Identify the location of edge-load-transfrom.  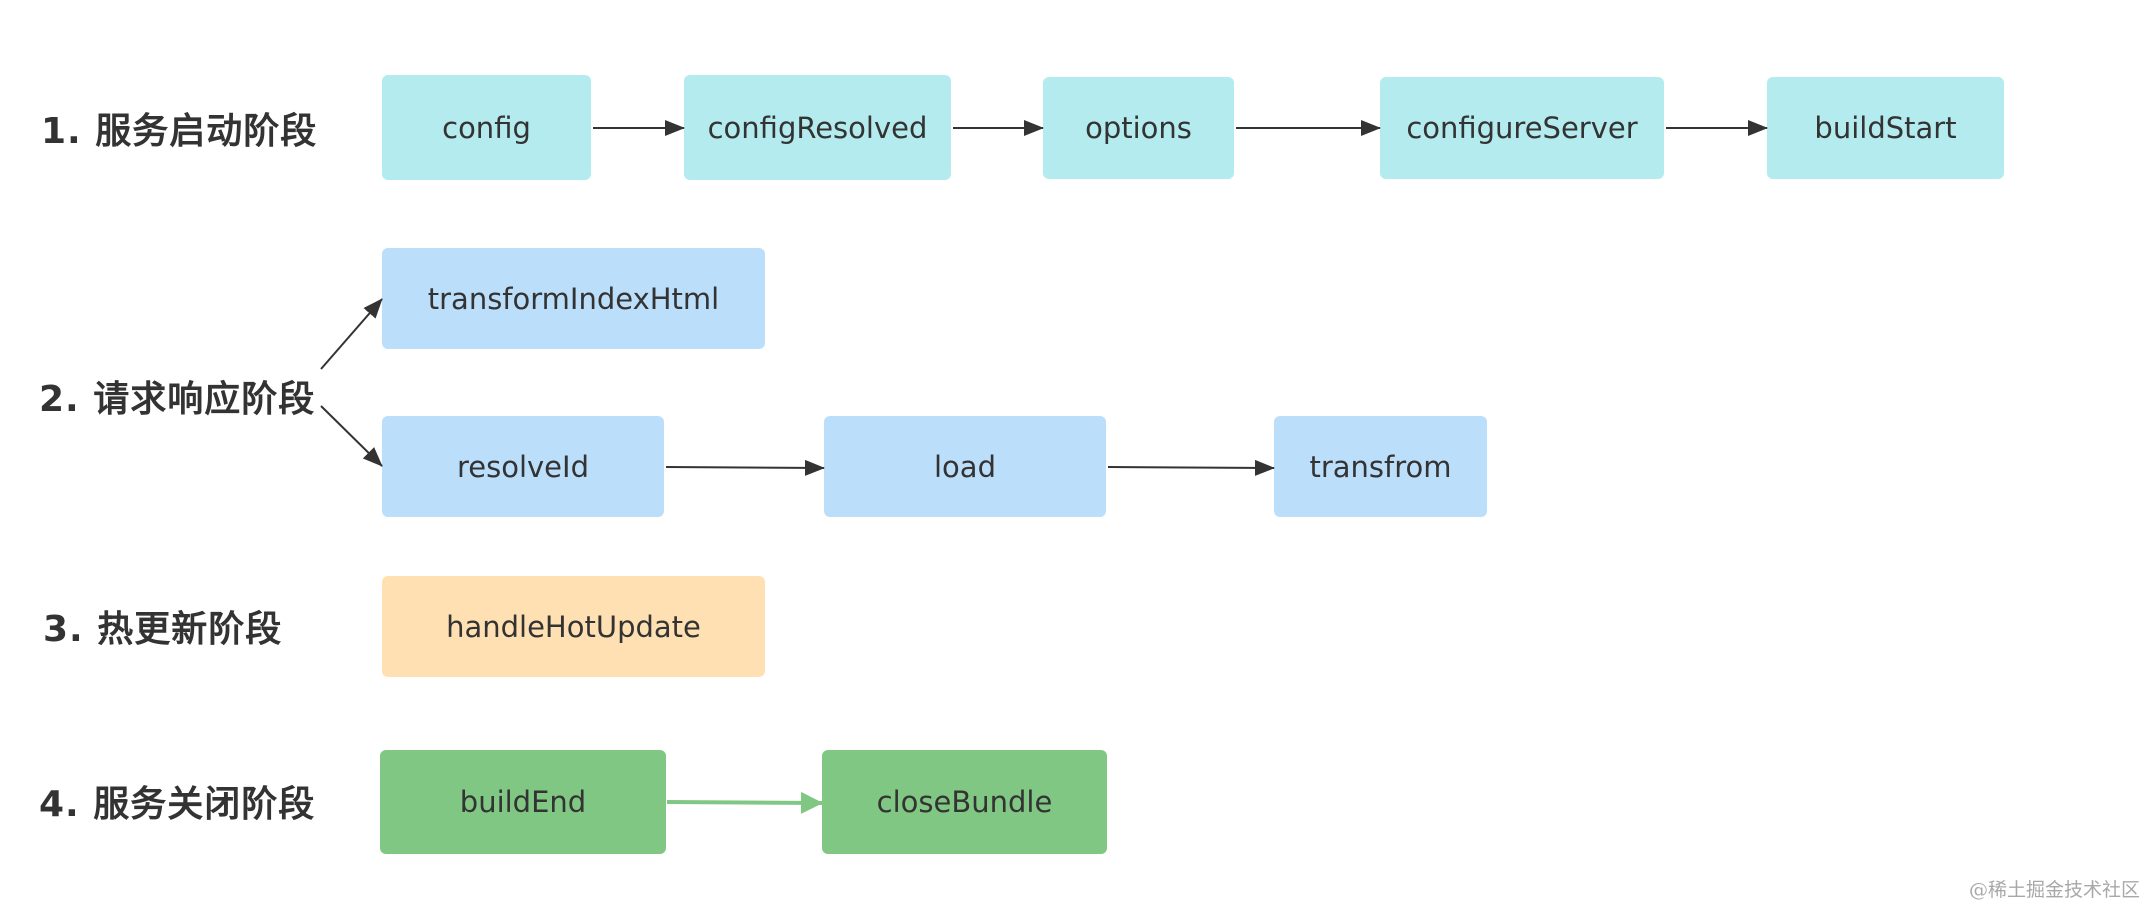
(1191, 467).